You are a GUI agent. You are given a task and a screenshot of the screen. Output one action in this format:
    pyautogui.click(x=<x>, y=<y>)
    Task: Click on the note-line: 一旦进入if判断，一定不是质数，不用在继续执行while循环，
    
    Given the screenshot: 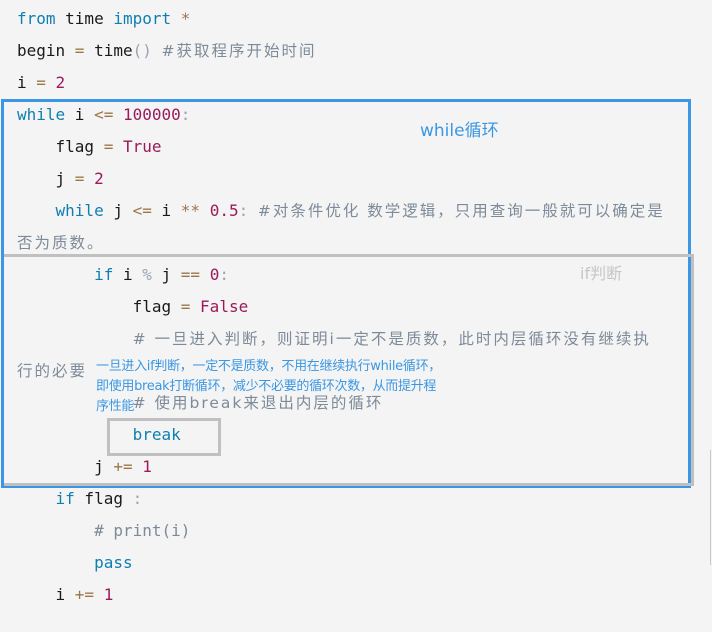 What is the action you would take?
    pyautogui.click(x=268, y=366)
    